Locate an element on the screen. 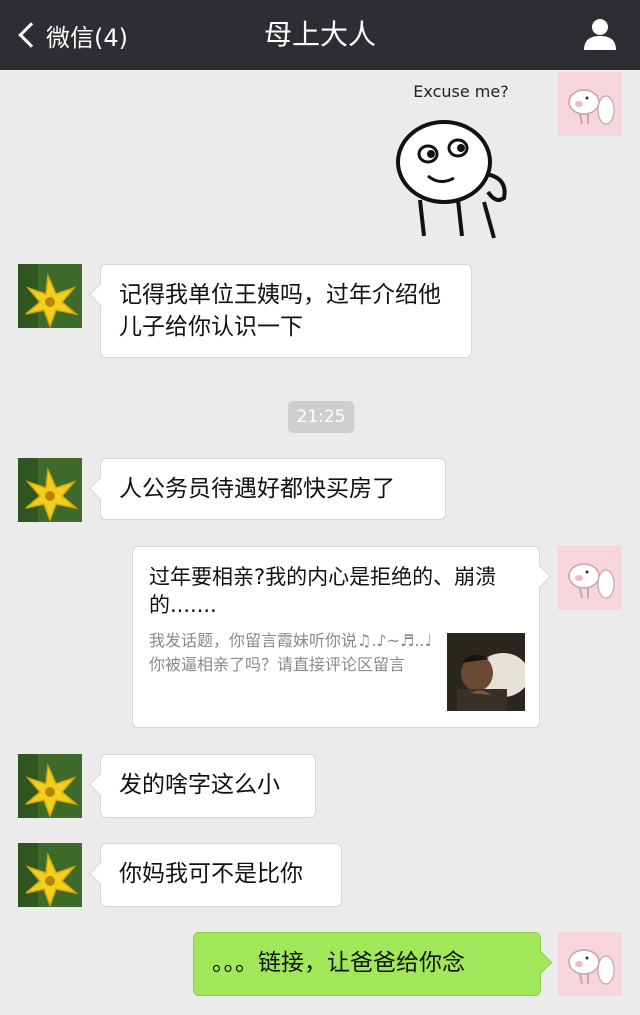 This screenshot has height=1015, width=640. chevron-left-icon is located at coordinates (31, 35).